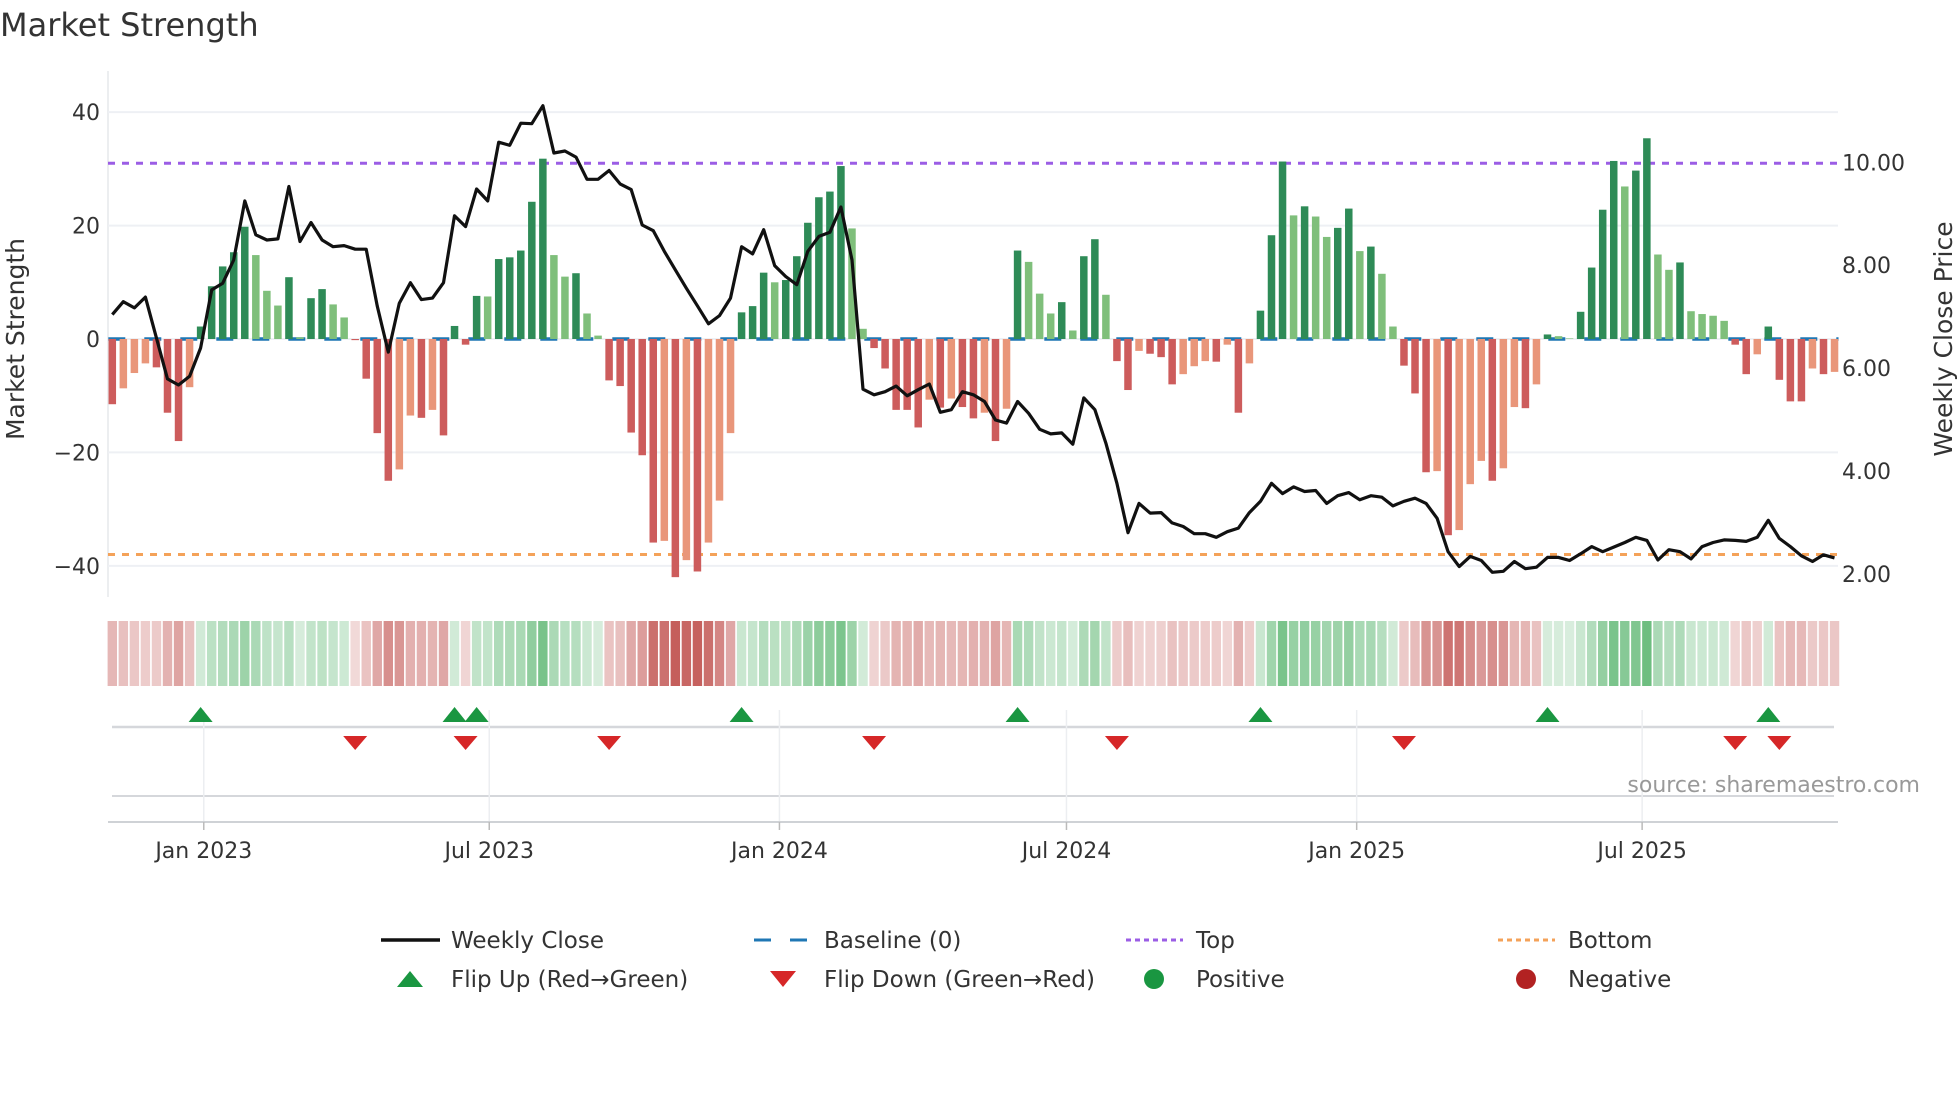 This screenshot has width=1960, height=1102. What do you see at coordinates (1866, 575) in the screenshot?
I see `y2-tick-label: 2.00` at bounding box center [1866, 575].